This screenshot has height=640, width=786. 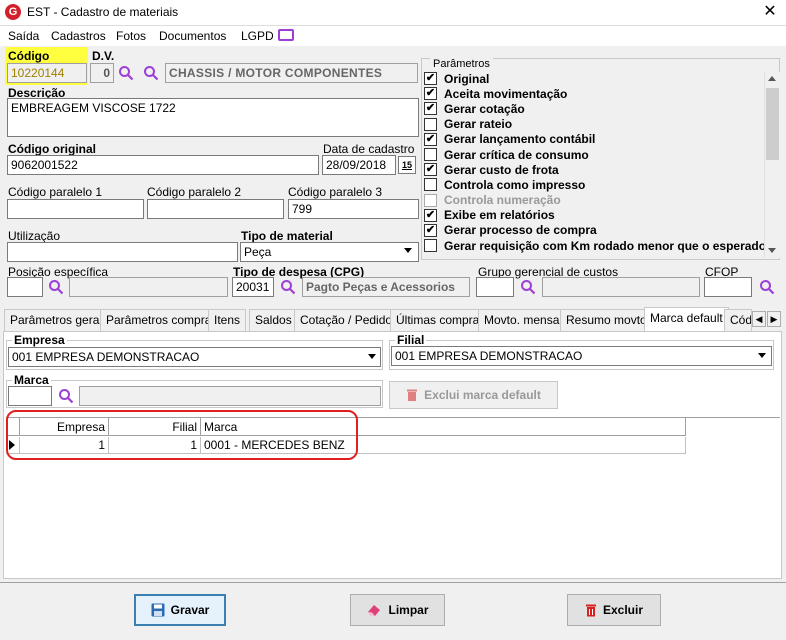 What do you see at coordinates (47, 73) in the screenshot?
I see `codigo-field: 10220144` at bounding box center [47, 73].